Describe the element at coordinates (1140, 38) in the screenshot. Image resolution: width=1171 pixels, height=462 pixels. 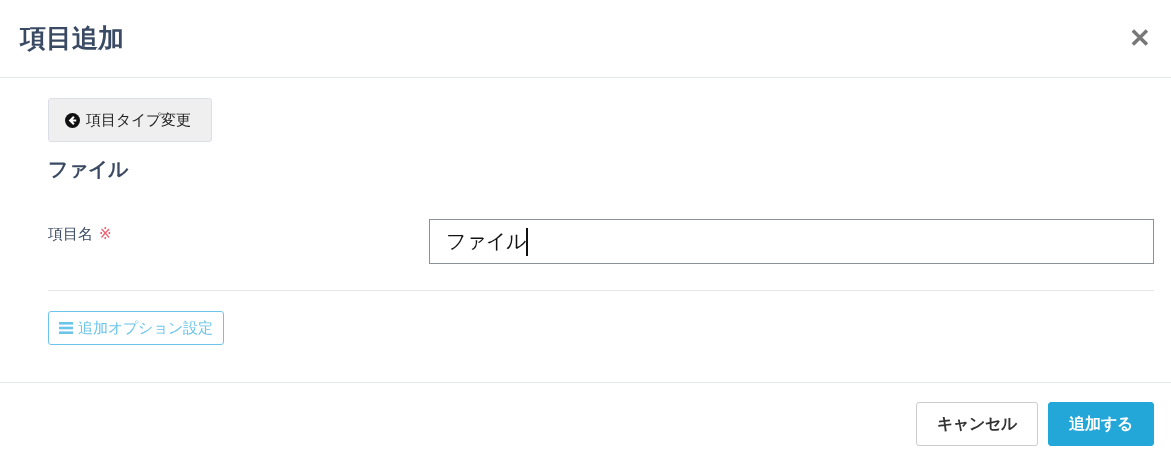
I see `close-button: ✕` at that location.